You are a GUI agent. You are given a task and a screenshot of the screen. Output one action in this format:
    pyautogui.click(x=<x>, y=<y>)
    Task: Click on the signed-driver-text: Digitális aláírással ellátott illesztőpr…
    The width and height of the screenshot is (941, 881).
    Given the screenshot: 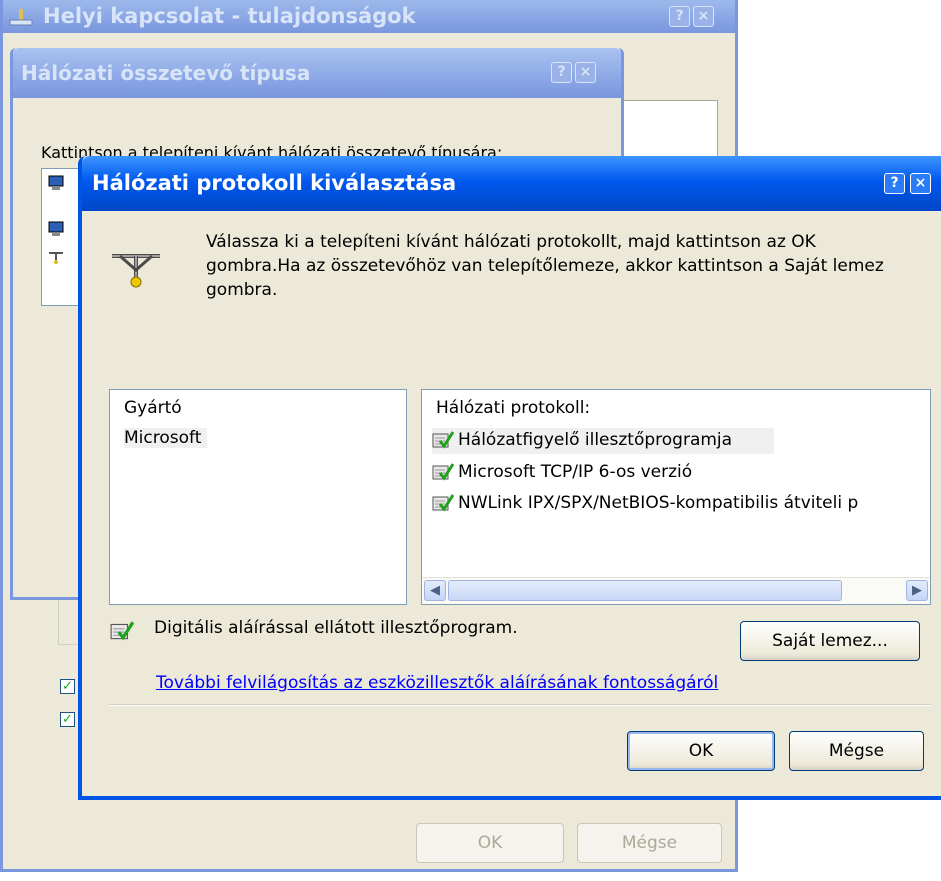 What is the action you would take?
    pyautogui.click(x=336, y=628)
    